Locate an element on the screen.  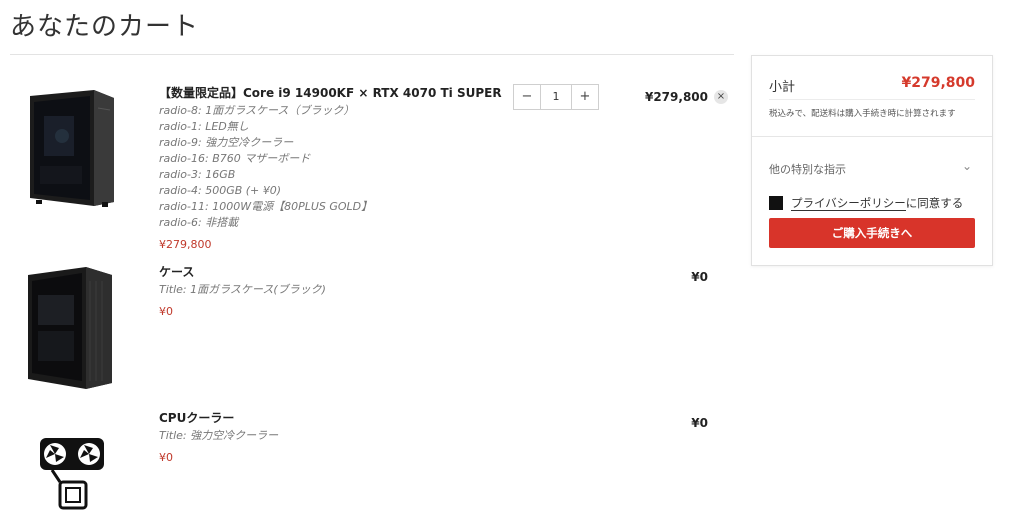
item-unit-price: ¥0 is located at coordinates (166, 457).